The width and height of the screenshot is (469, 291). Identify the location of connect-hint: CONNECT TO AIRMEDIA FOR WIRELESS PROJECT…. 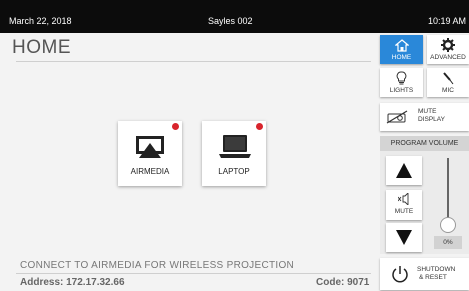
(157, 265).